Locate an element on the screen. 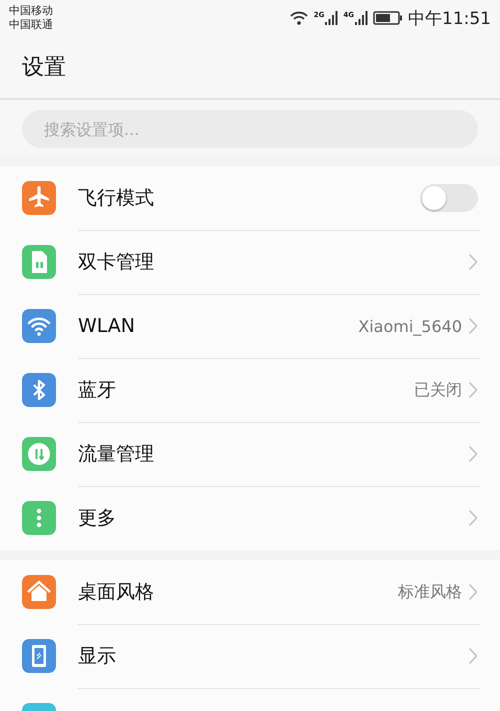 Image resolution: width=500 pixels, height=711 pixels. setting-label: 蓝牙 is located at coordinates (97, 390).